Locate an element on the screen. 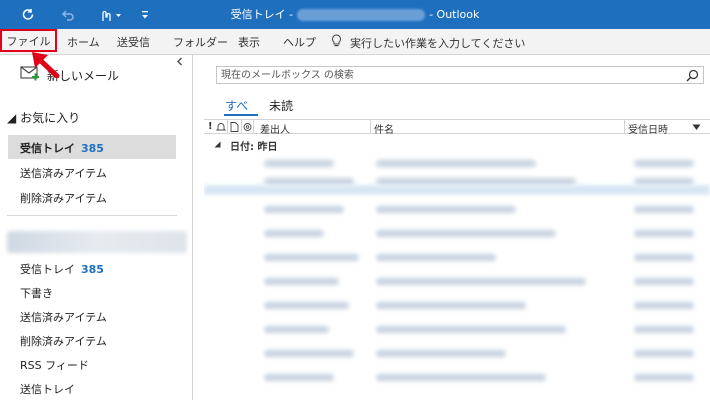 The width and height of the screenshot is (710, 400). tab-send-receive: 送受信 is located at coordinates (133, 42).